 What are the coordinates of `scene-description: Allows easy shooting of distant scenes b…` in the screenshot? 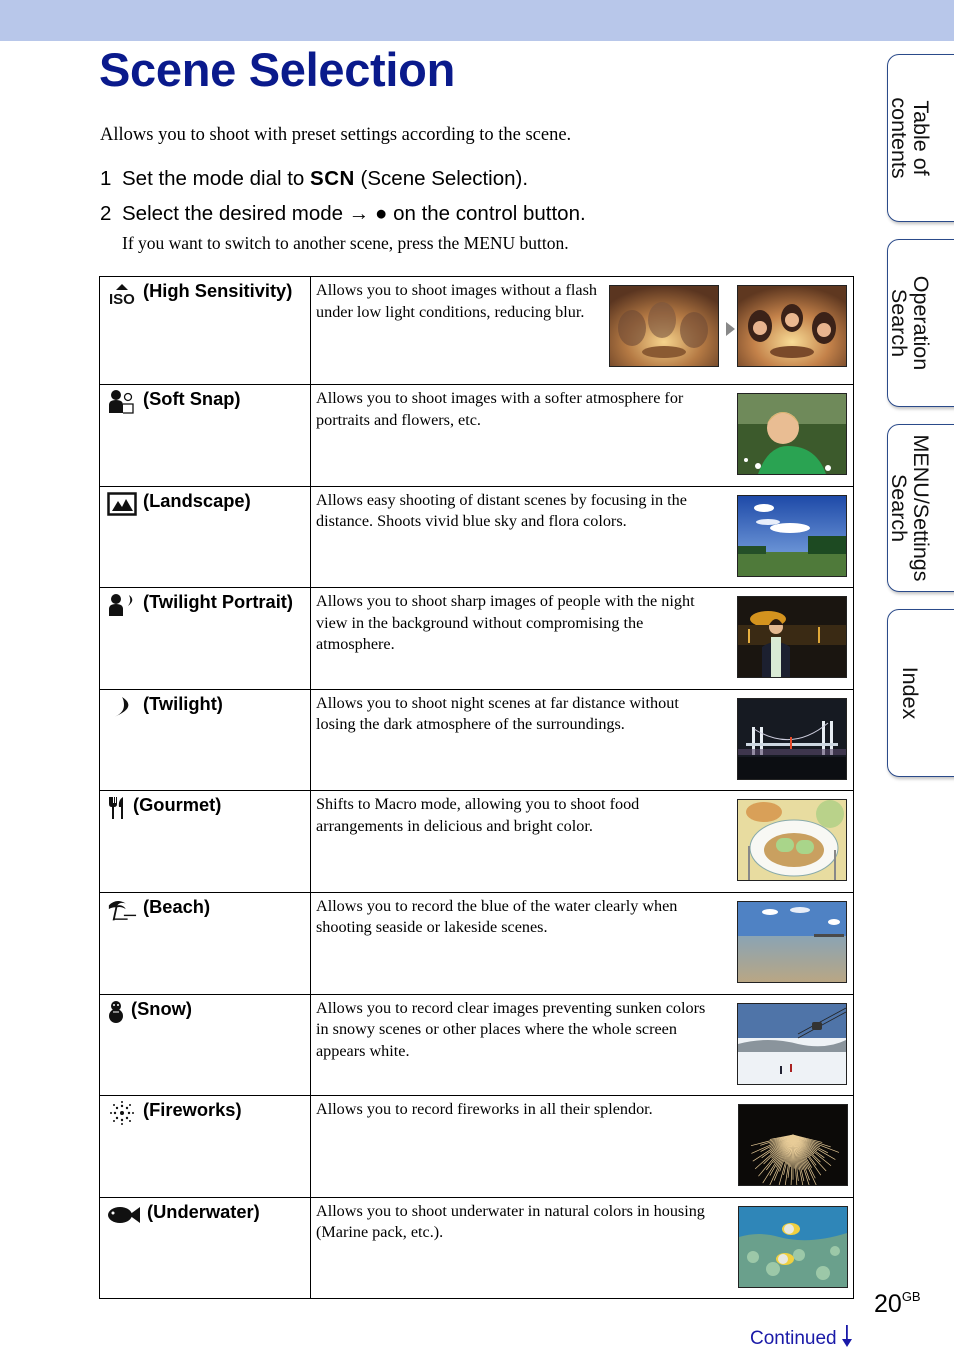 It's located at (501, 510).